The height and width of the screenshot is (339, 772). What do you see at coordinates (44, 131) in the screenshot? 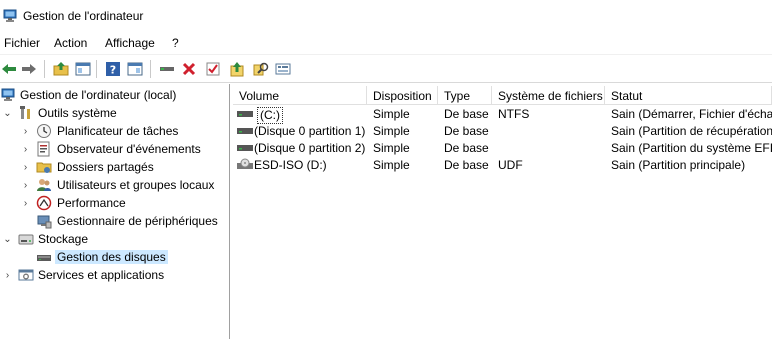
I see `clock-icon` at bounding box center [44, 131].